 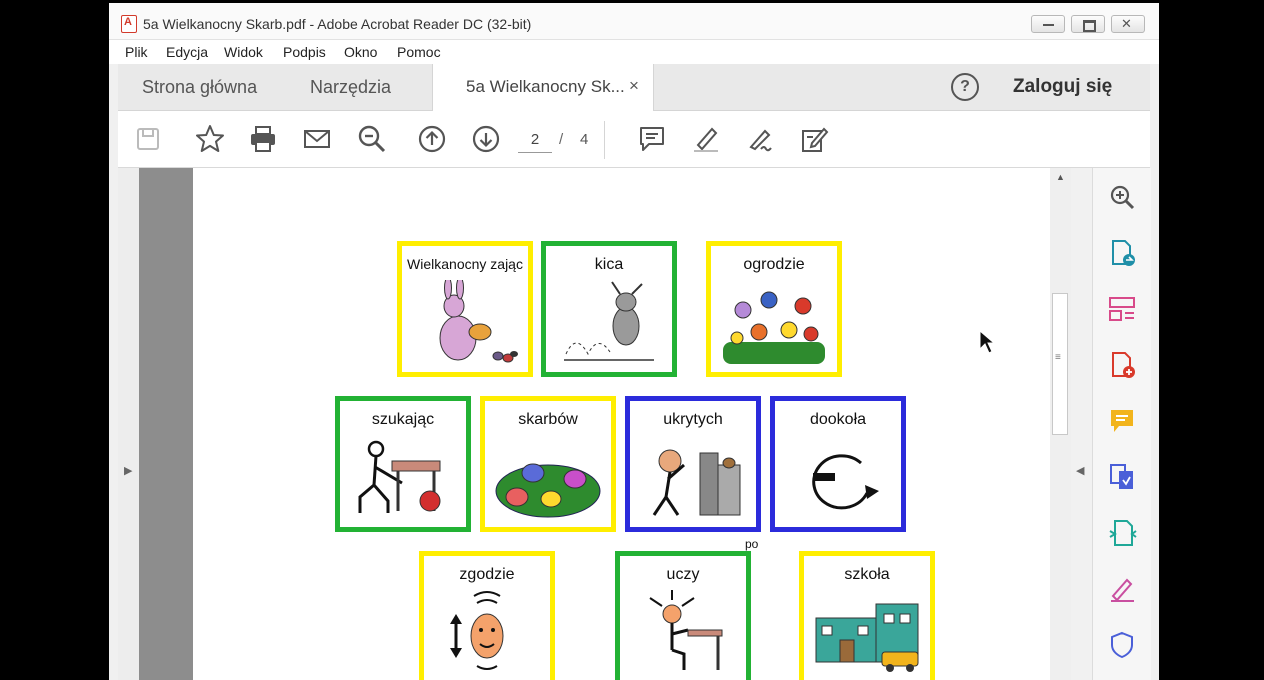 What do you see at coordinates (128, 424) in the screenshot?
I see `left-pane-toggle: ▶` at bounding box center [128, 424].